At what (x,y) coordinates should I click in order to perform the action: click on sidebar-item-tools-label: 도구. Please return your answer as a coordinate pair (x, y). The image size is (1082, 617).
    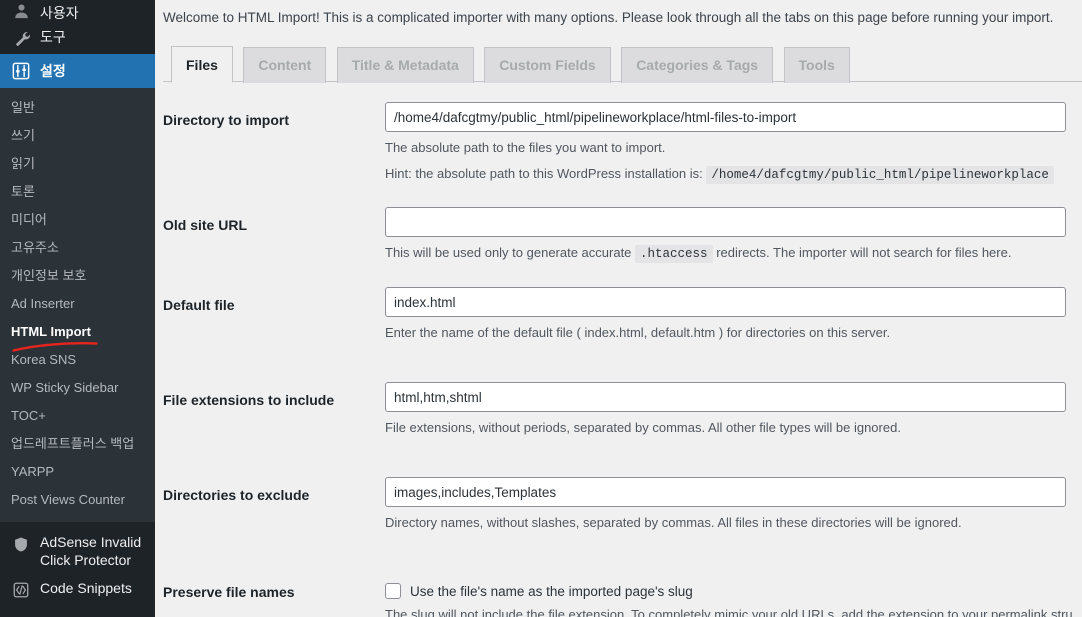
    Looking at the image, I should click on (53, 37).